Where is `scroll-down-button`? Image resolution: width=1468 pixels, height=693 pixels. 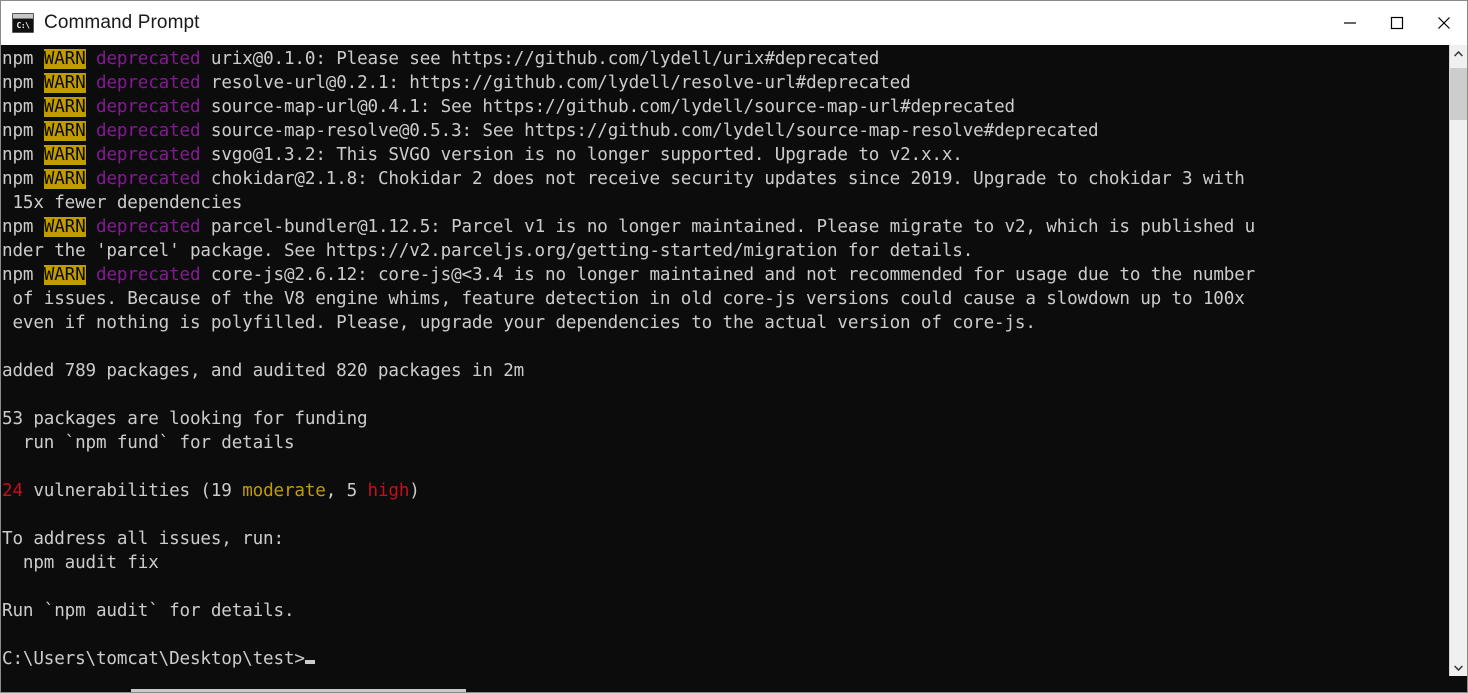 scroll-down-button is located at coordinates (1458, 667).